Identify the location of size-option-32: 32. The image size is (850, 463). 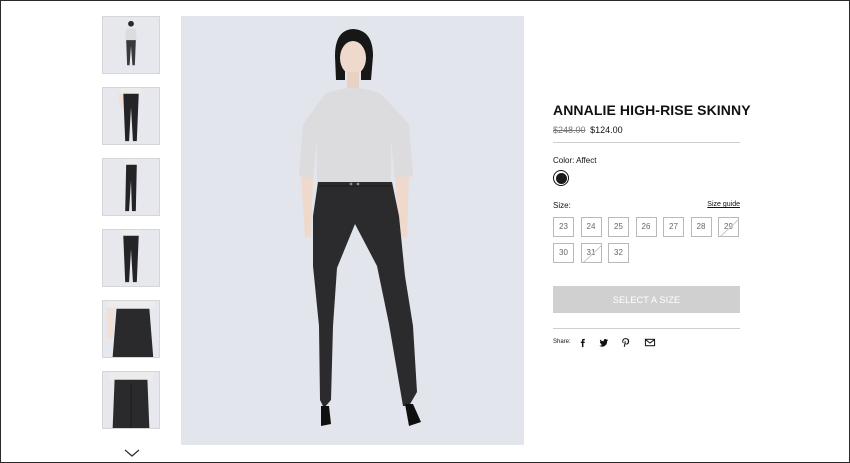
(618, 252).